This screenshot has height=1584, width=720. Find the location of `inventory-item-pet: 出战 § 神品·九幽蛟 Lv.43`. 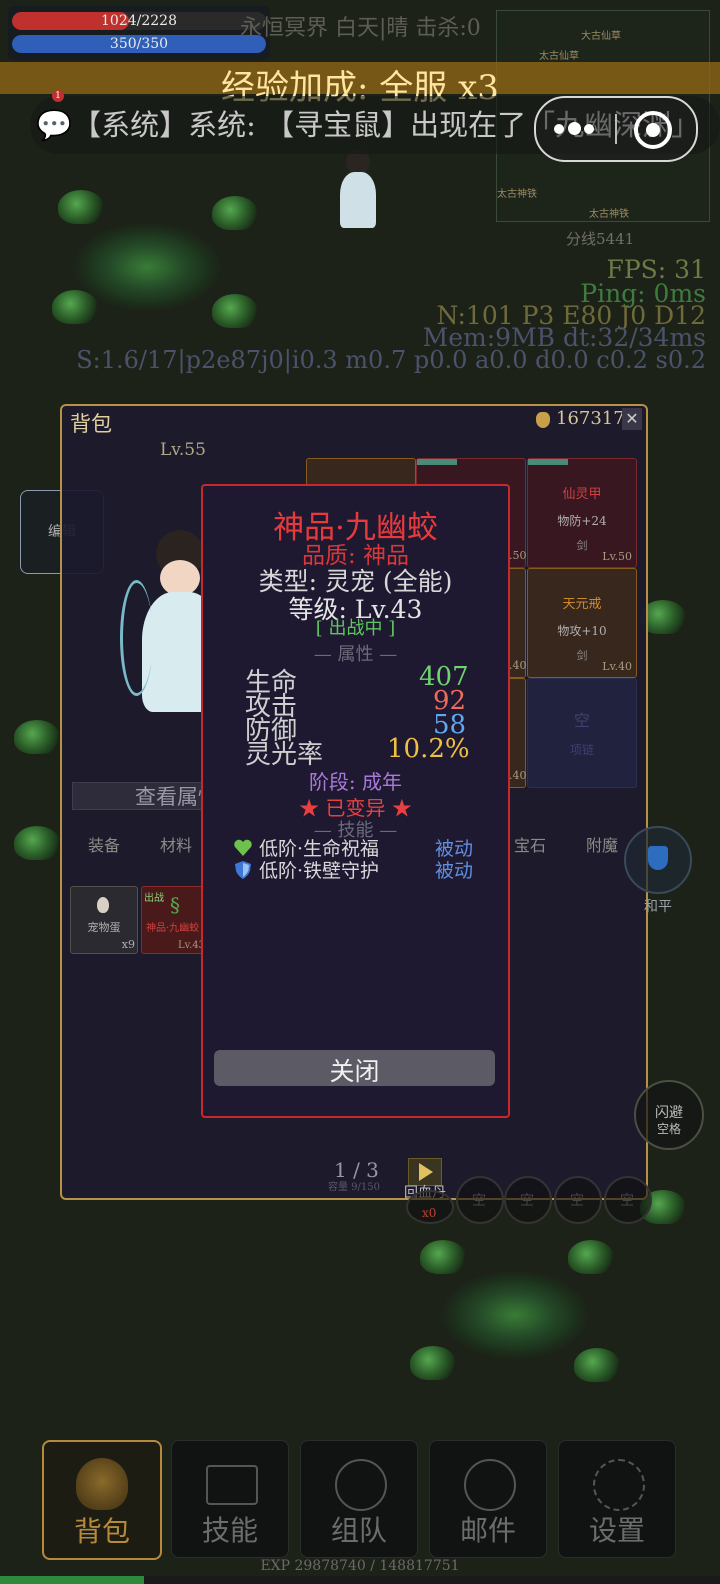

inventory-item-pet: 出战 § 神品·九幽蛟 Lv.43 is located at coordinates (175, 920).